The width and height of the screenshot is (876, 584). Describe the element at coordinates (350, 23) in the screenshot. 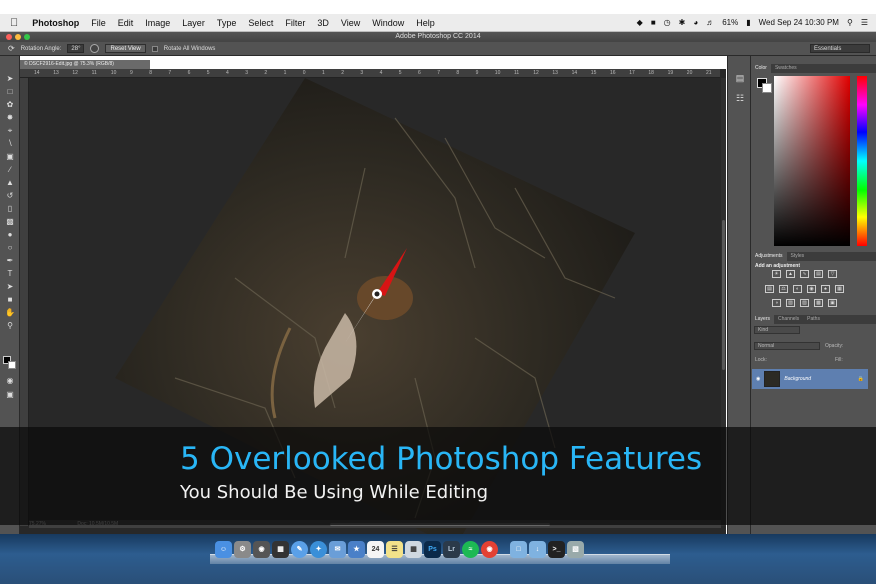

I see `menu-view: View` at that location.